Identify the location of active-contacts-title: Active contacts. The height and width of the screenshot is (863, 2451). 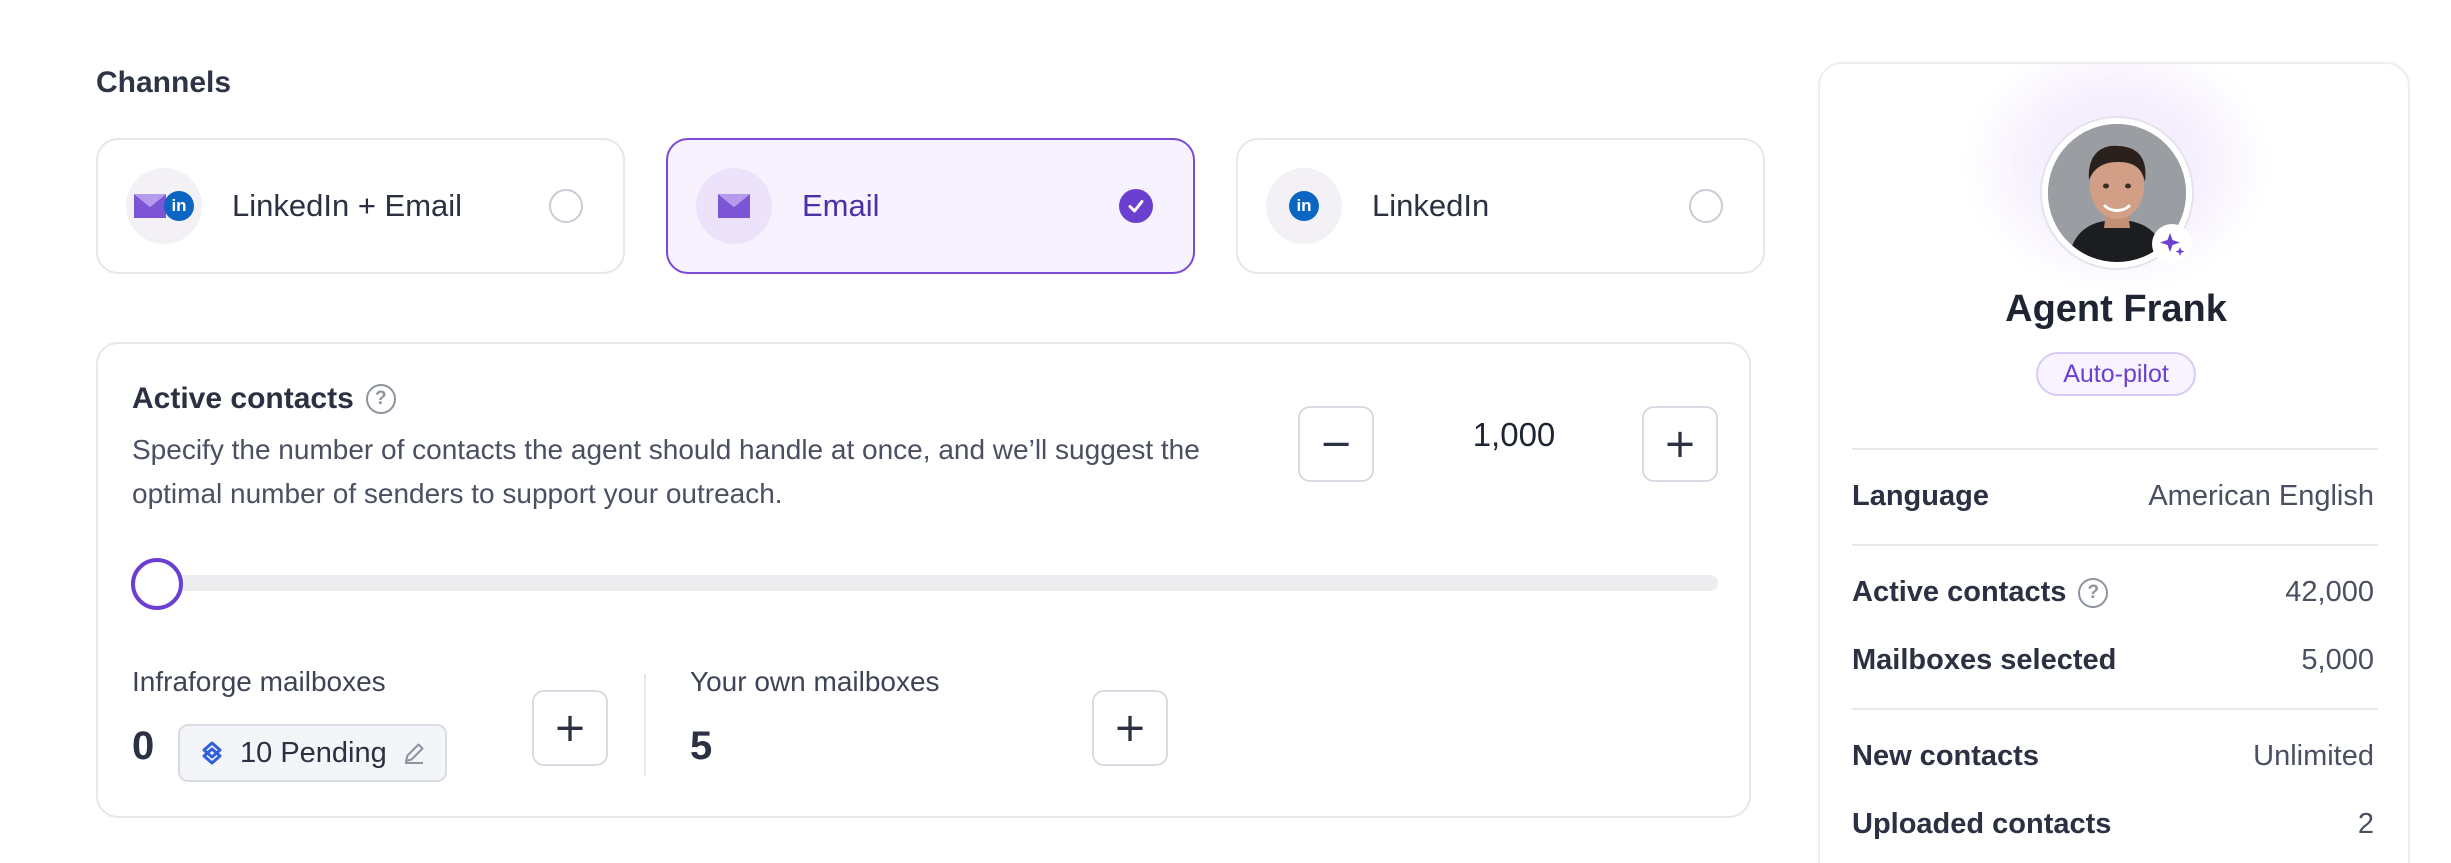
(243, 398).